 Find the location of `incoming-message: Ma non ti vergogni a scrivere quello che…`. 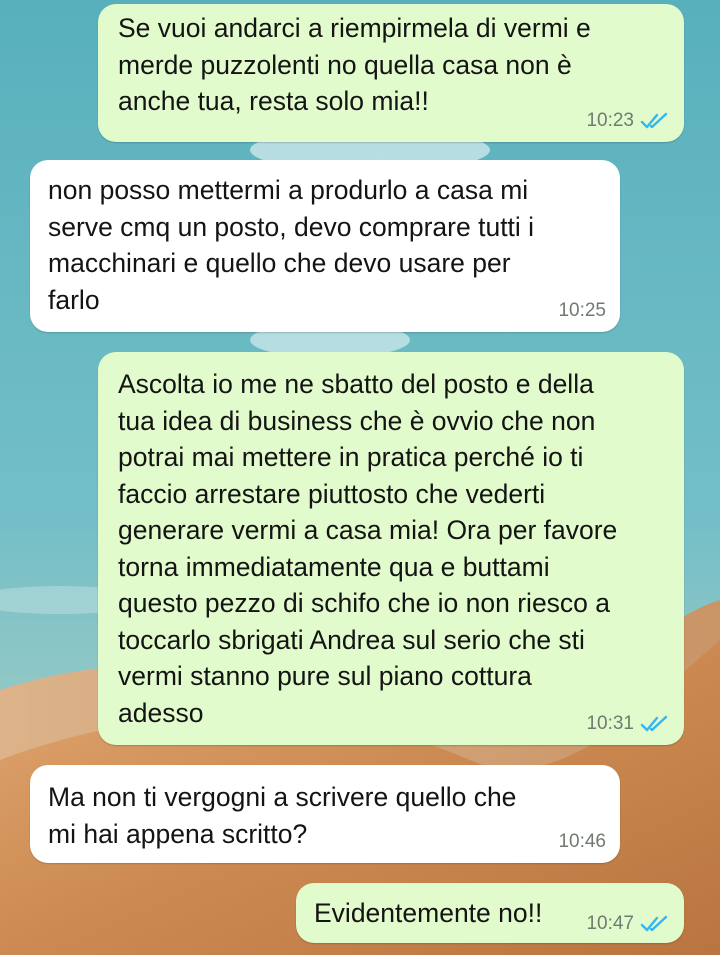

incoming-message: Ma non ti vergogni a scrivere quello che… is located at coordinates (325, 814).